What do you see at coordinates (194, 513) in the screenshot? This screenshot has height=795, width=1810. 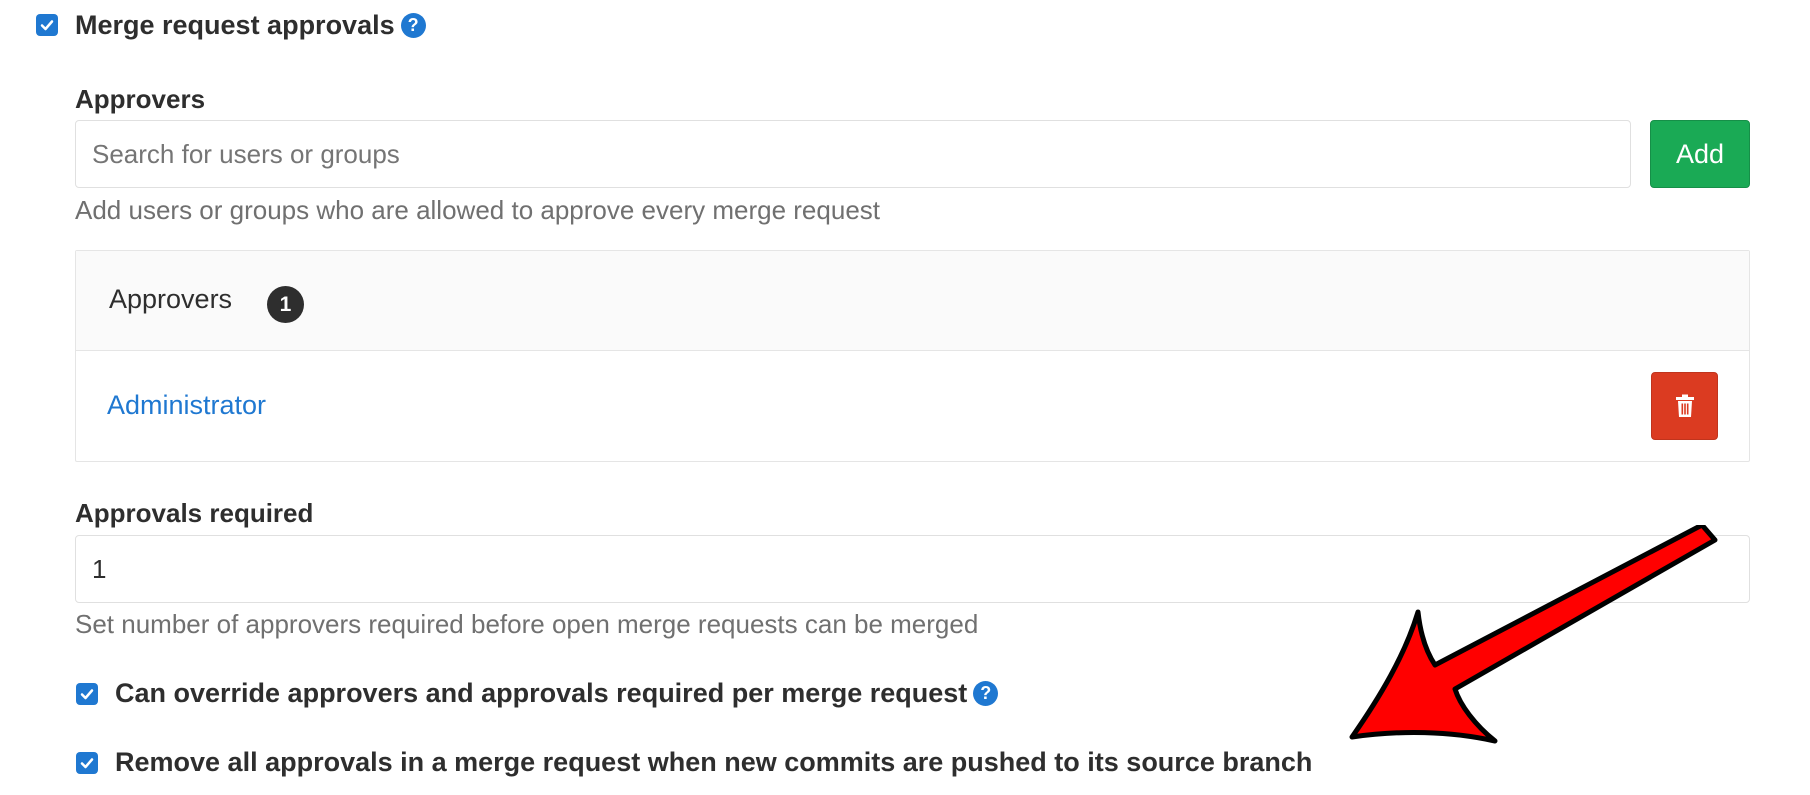 I see `approvals-required-label: Approvals required` at bounding box center [194, 513].